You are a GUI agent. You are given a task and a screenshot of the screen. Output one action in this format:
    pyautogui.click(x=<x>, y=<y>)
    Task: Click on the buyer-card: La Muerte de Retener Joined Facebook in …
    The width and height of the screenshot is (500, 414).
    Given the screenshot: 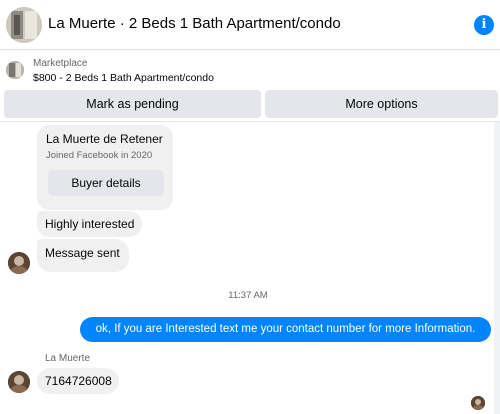 What is the action you would take?
    pyautogui.click(x=105, y=167)
    